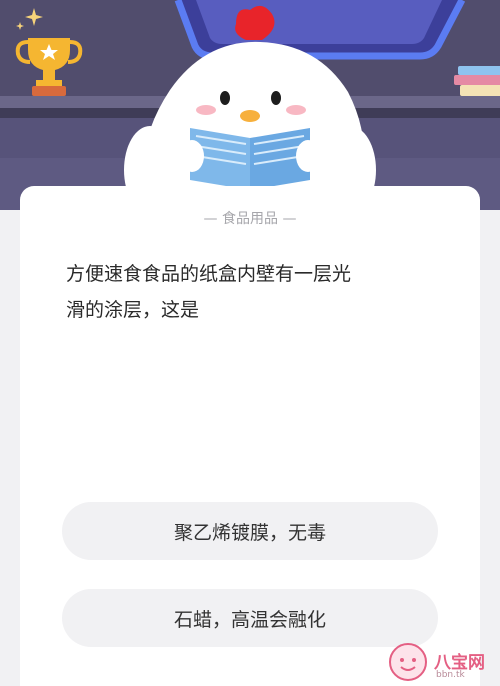  Describe the element at coordinates (133, 310) in the screenshot. I see `question-line-2: 滑的涂层，这是` at that location.